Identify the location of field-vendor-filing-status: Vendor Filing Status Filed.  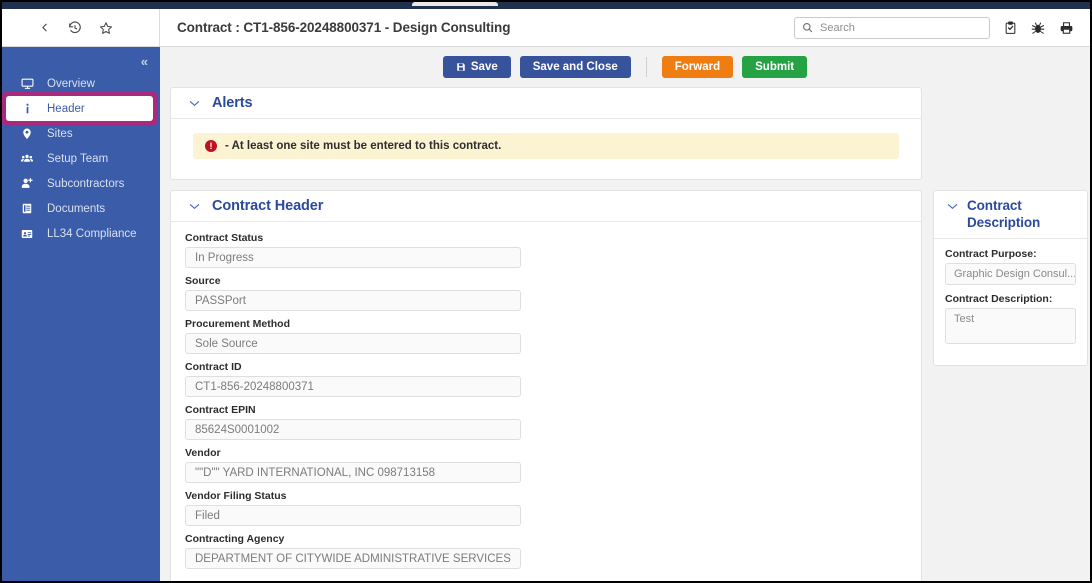
(553, 508).